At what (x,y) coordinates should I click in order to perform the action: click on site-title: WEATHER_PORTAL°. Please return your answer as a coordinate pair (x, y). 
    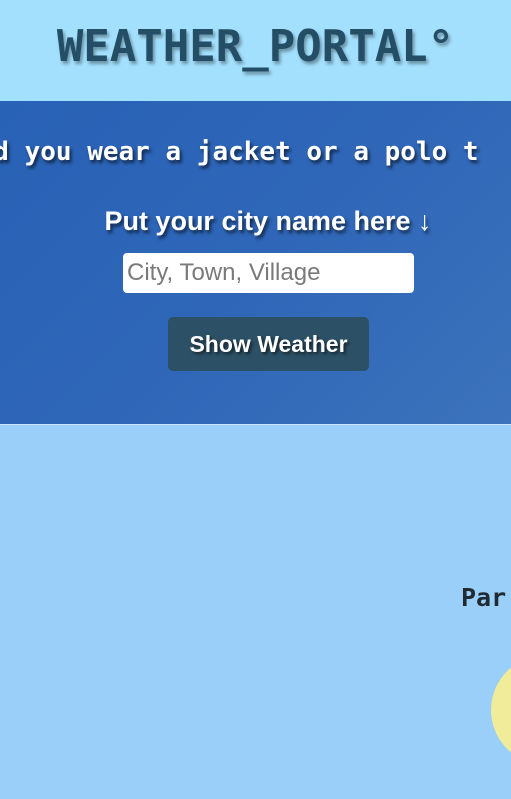
    Looking at the image, I should click on (255, 46).